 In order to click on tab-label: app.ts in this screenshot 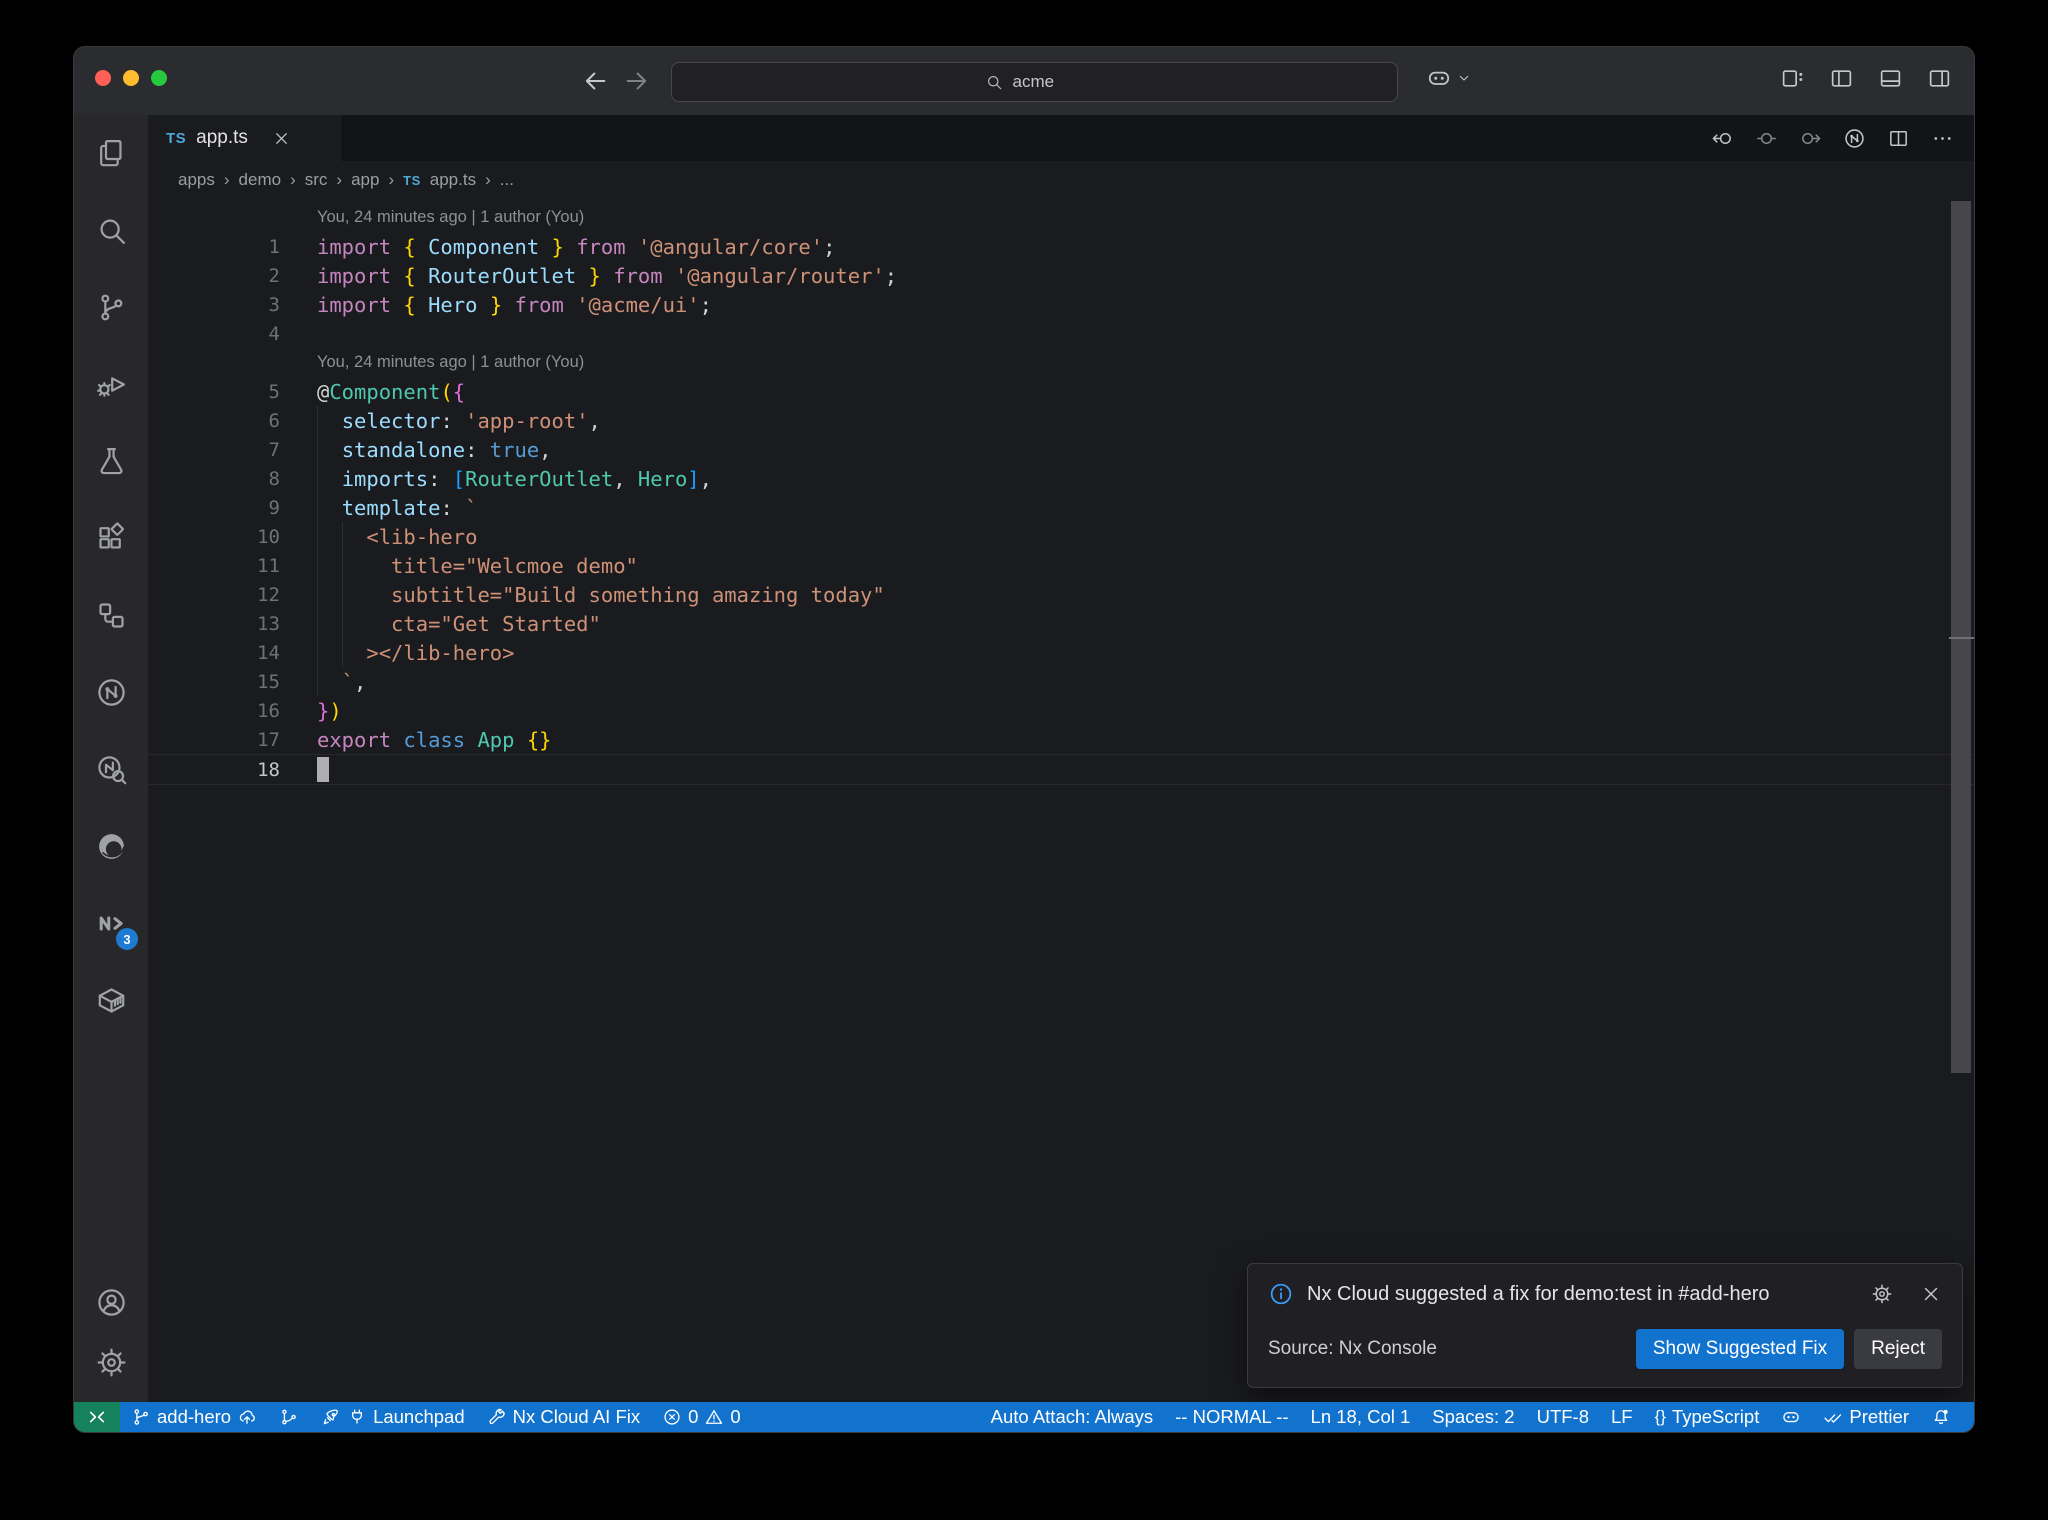, I will do `click(222, 137)`.